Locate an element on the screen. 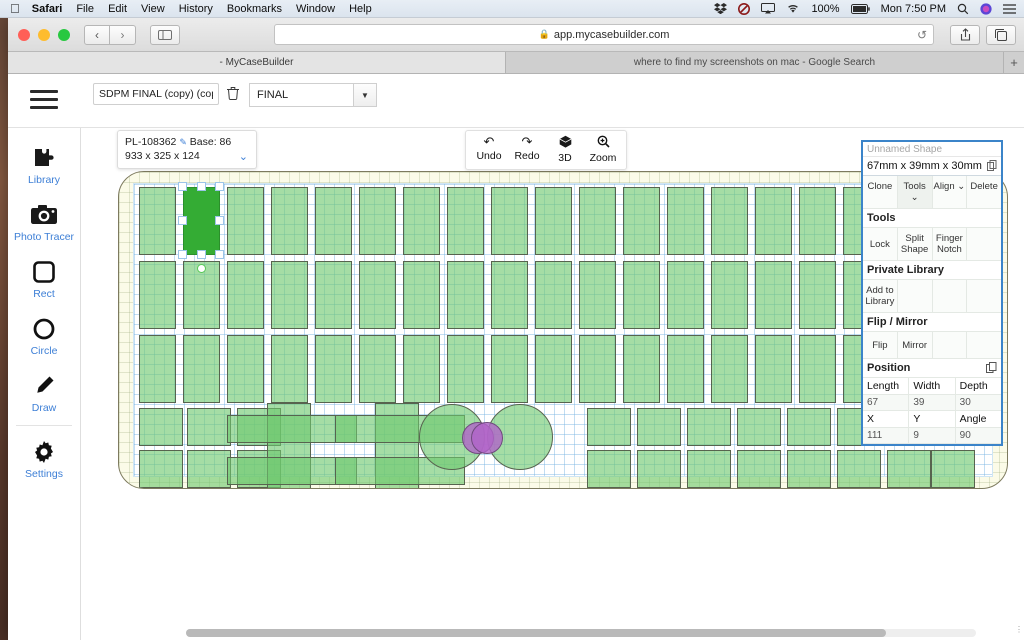 The height and width of the screenshot is (640, 1024). pencil-icon: ✎ is located at coordinates (183, 142).